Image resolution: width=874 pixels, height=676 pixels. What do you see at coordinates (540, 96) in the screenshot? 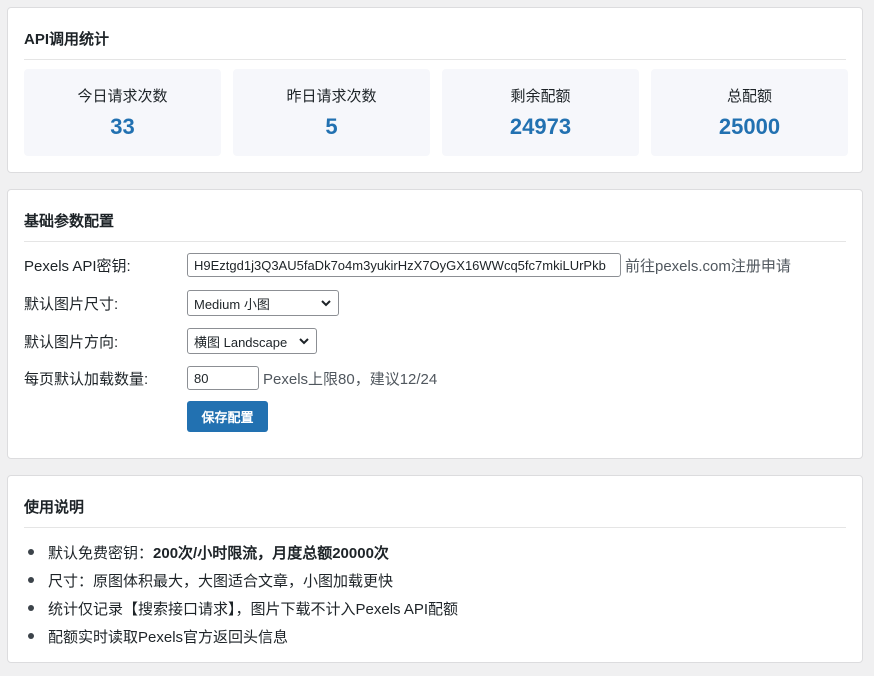
I see `stat-label: 剩余配额` at bounding box center [540, 96].